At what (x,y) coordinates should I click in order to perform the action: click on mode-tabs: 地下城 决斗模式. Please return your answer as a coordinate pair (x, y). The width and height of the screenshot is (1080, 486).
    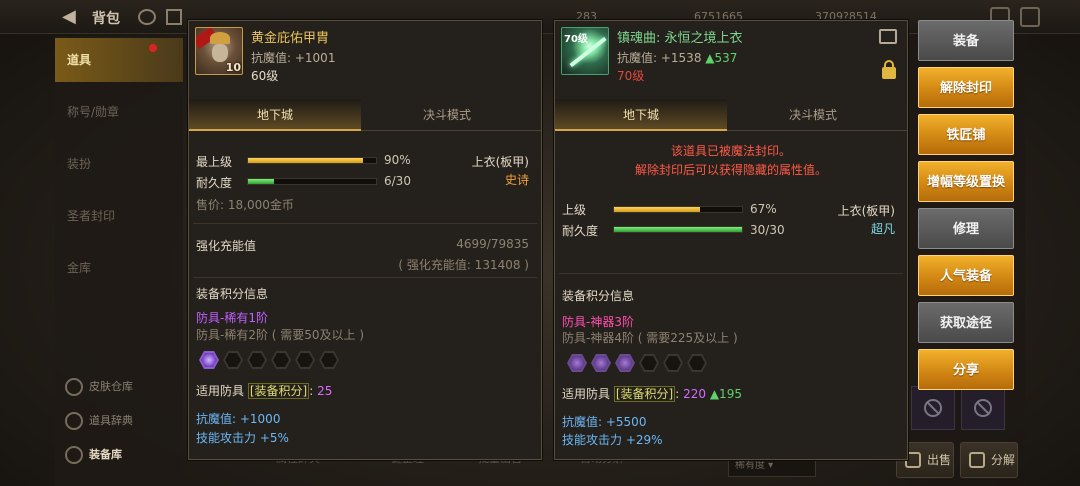
    Looking at the image, I should click on (365, 115).